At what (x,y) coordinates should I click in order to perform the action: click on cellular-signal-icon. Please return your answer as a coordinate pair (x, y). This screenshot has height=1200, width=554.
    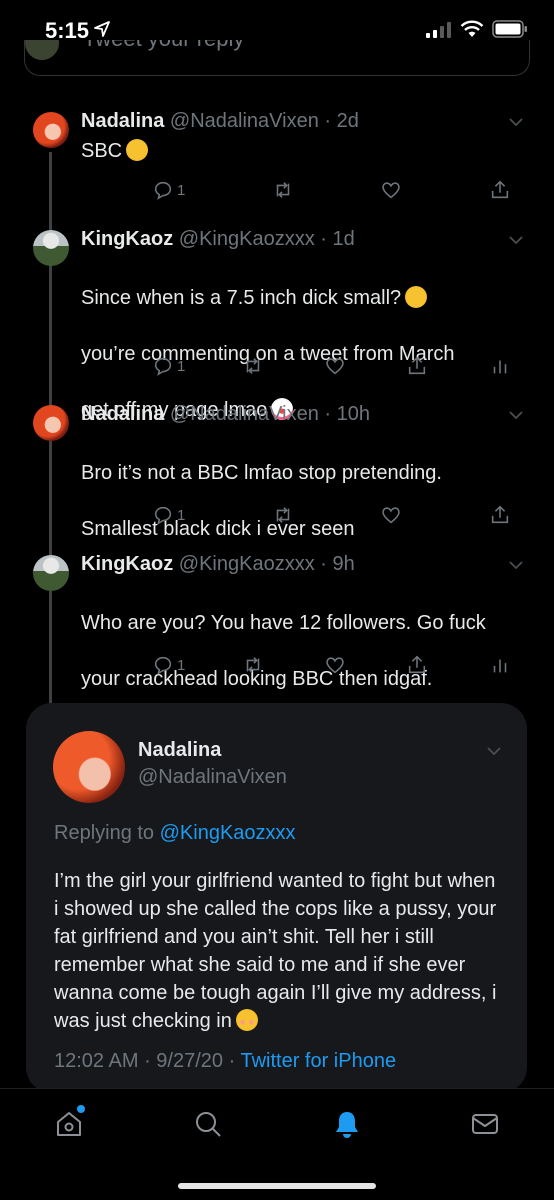
    Looking at the image, I should click on (438, 30).